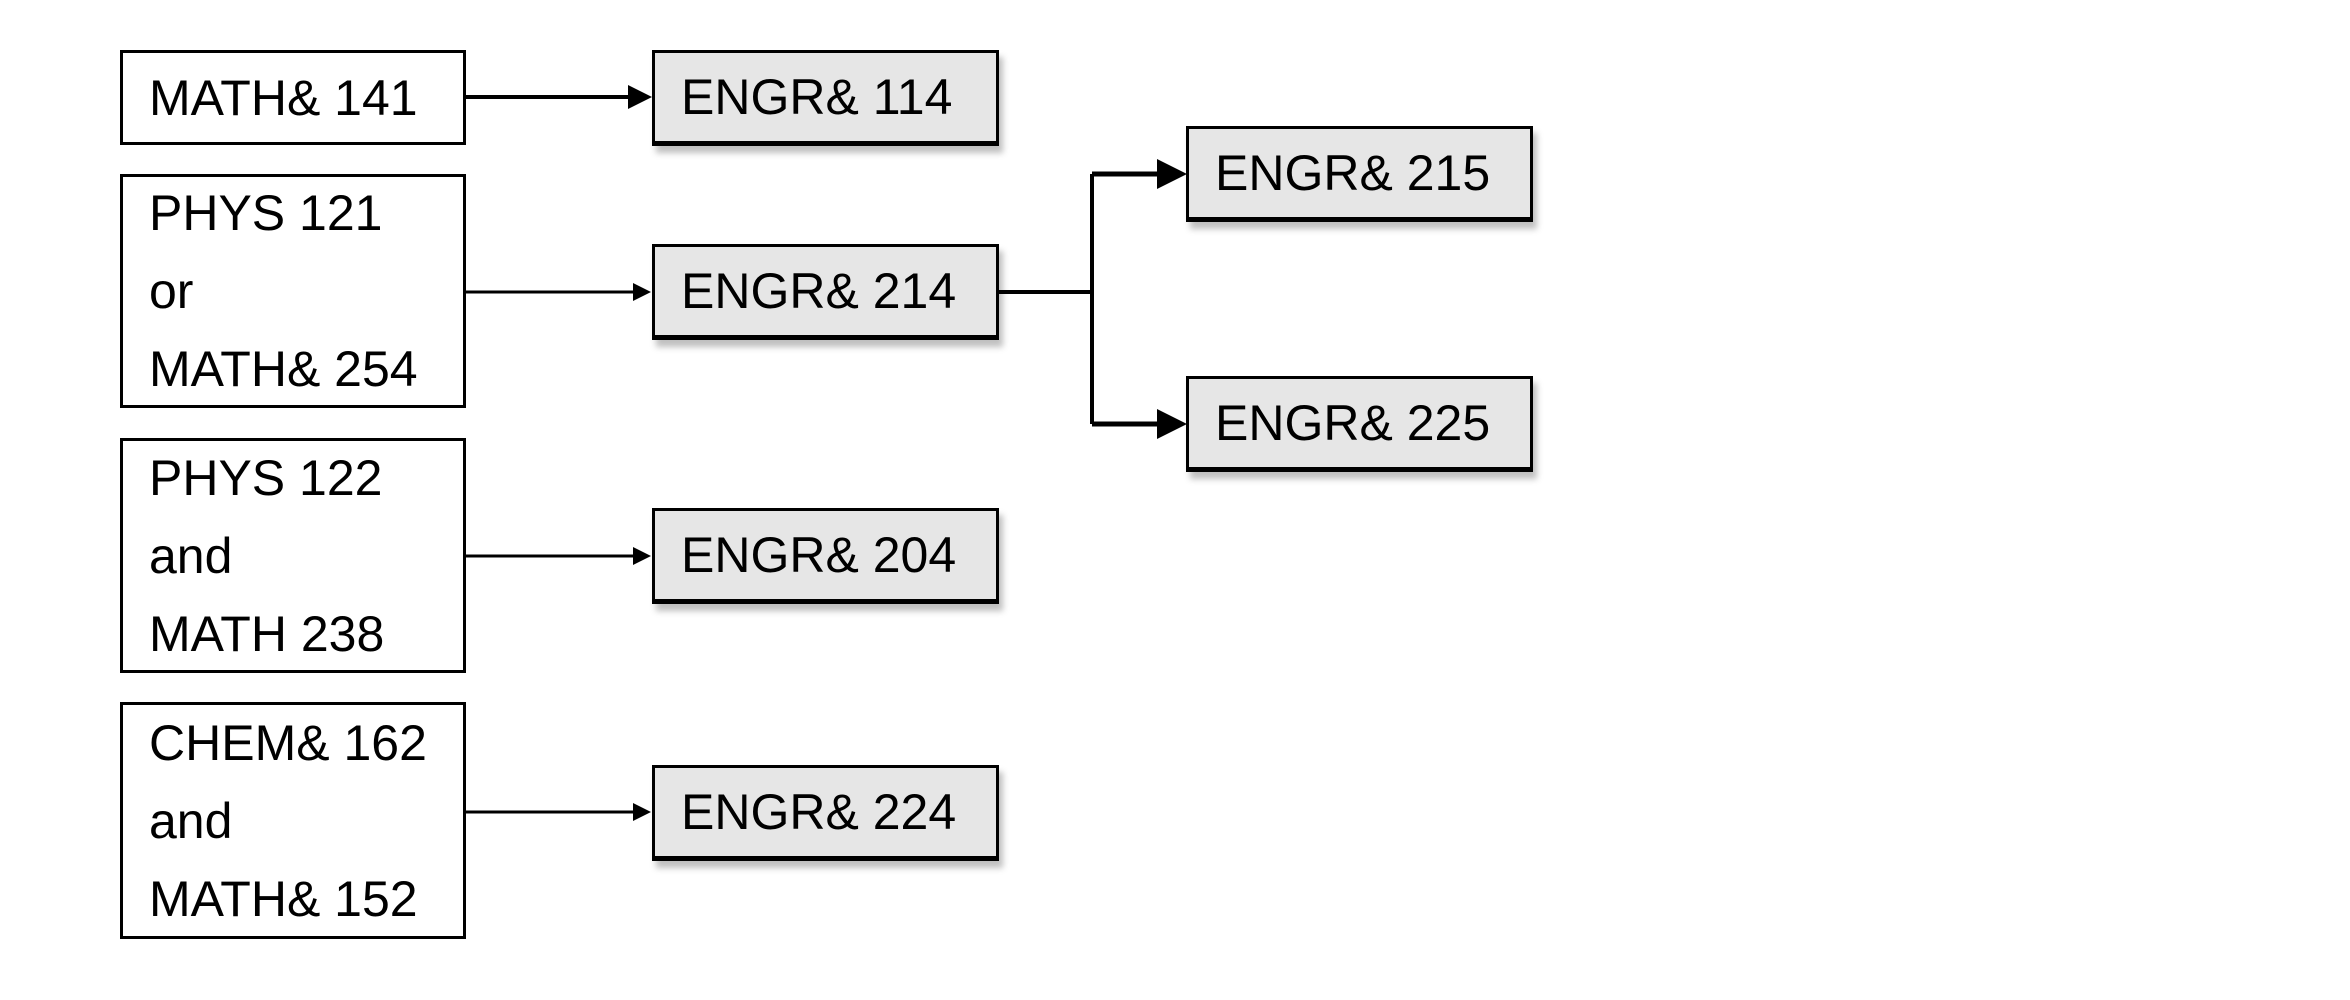 Image resolution: width=2350 pixels, height=1000 pixels. I want to click on course-engr225: ENGR& 225, so click(1359, 424).